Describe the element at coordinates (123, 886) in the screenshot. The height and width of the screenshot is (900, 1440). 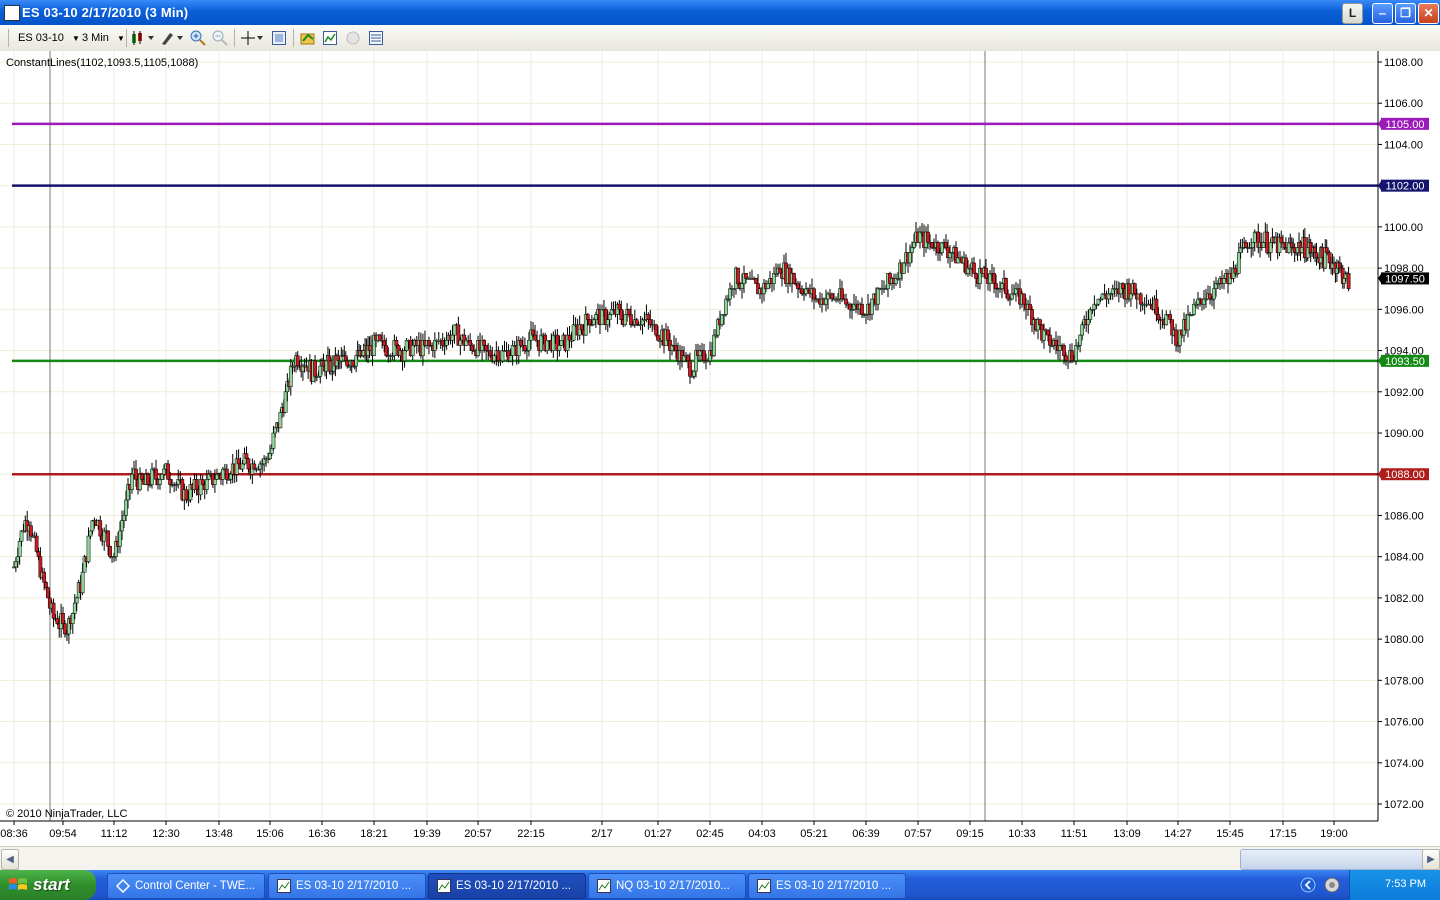
I see `control-center-icon` at that location.